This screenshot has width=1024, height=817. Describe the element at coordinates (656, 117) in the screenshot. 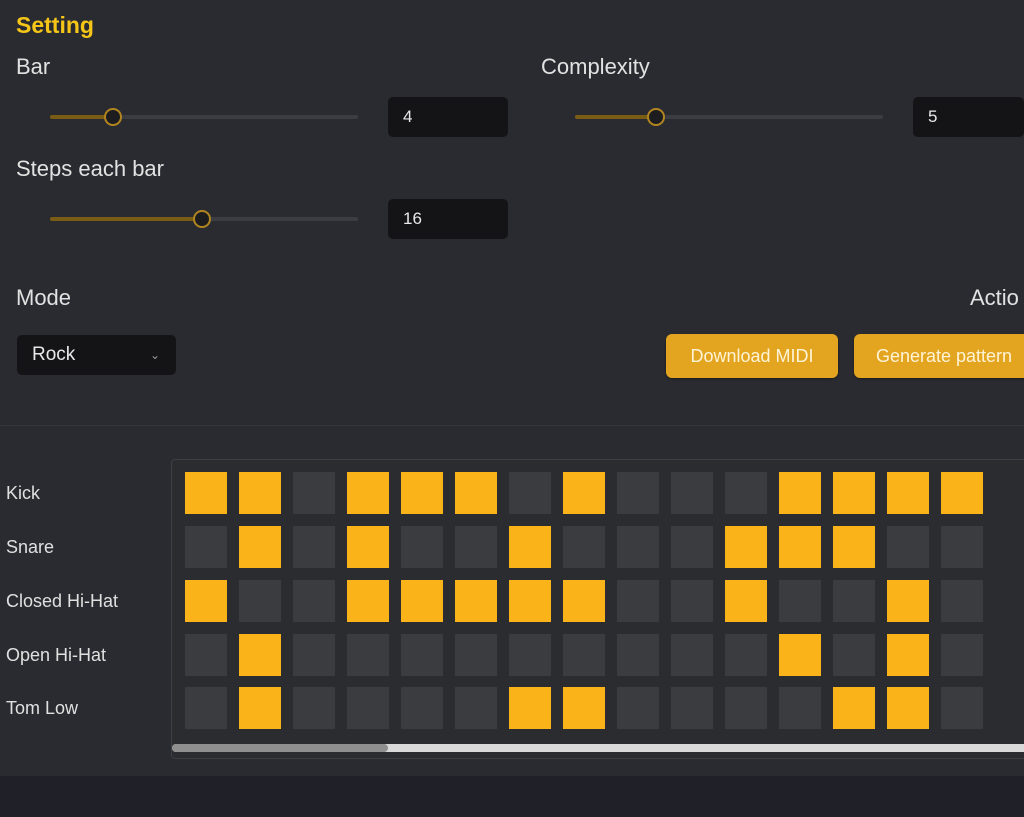

I see `complexity-slider-thumb` at that location.